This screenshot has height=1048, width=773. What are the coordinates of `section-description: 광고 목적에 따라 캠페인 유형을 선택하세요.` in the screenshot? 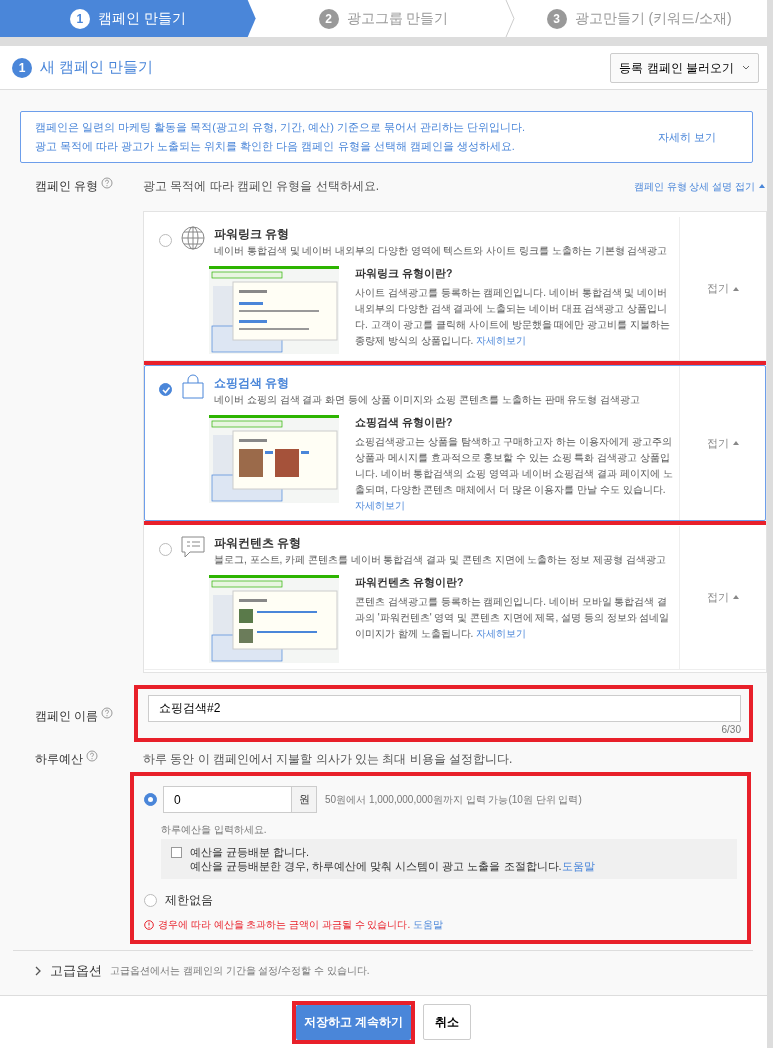 It's located at (261, 186).